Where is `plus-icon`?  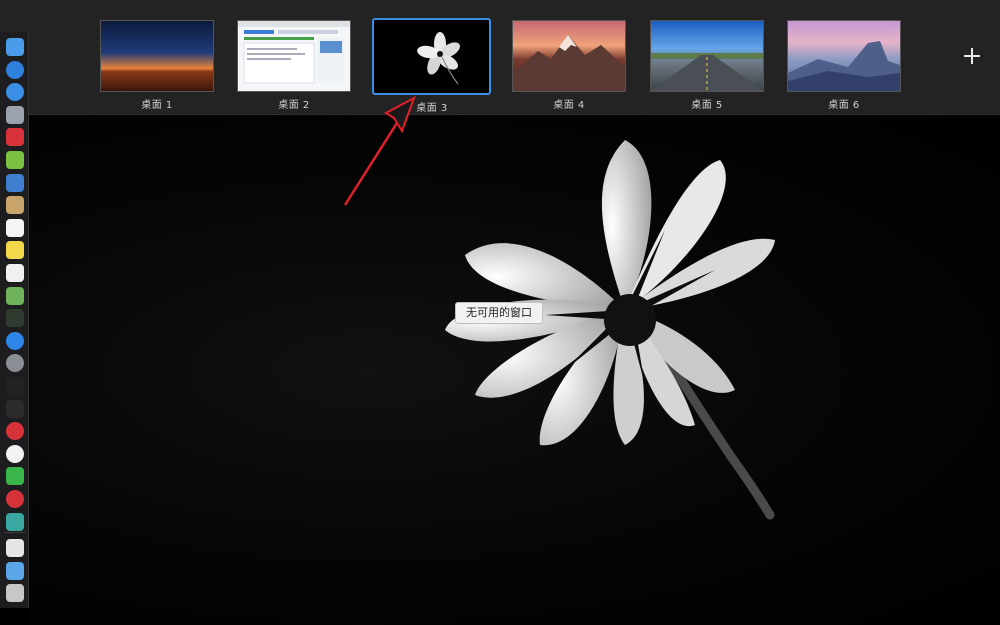 plus-icon is located at coordinates (972, 56).